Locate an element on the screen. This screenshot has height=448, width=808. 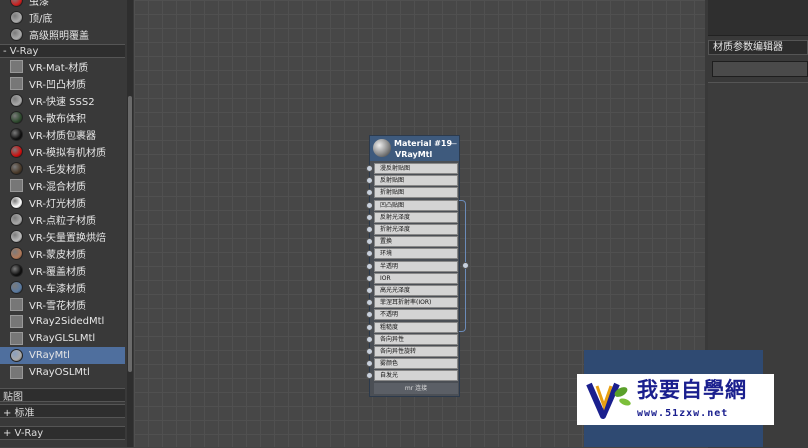
panel-title: 材质参数编辑器 is located at coordinates (758, 47).